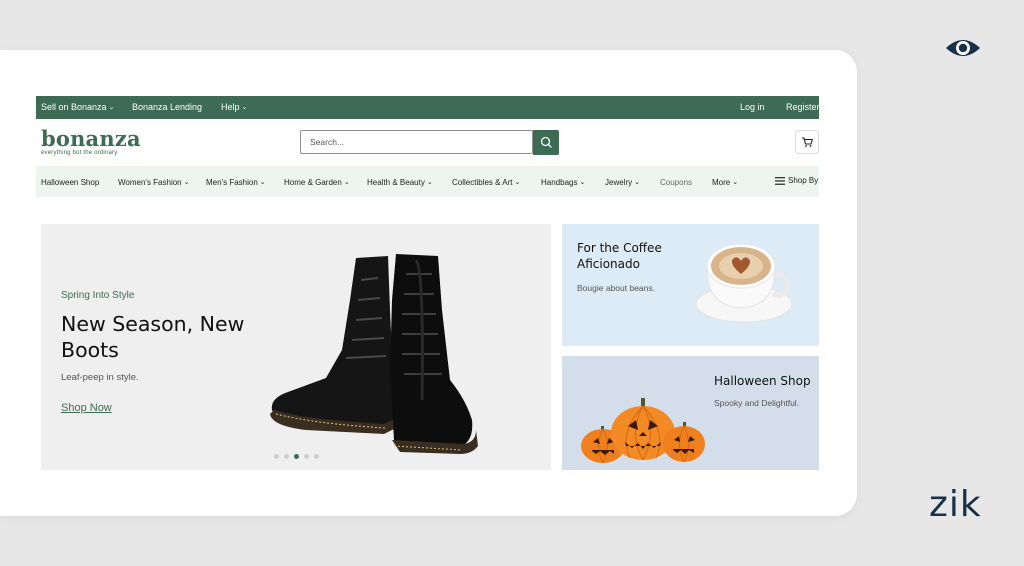  I want to click on nav-more: More ⌄, so click(725, 182).